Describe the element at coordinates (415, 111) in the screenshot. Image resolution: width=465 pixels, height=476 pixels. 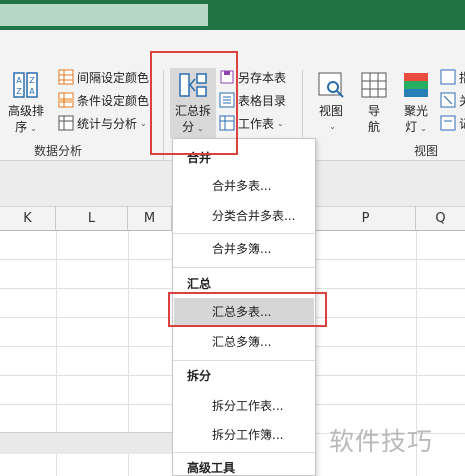
I see `spotlight-label-1: 聚光` at that location.